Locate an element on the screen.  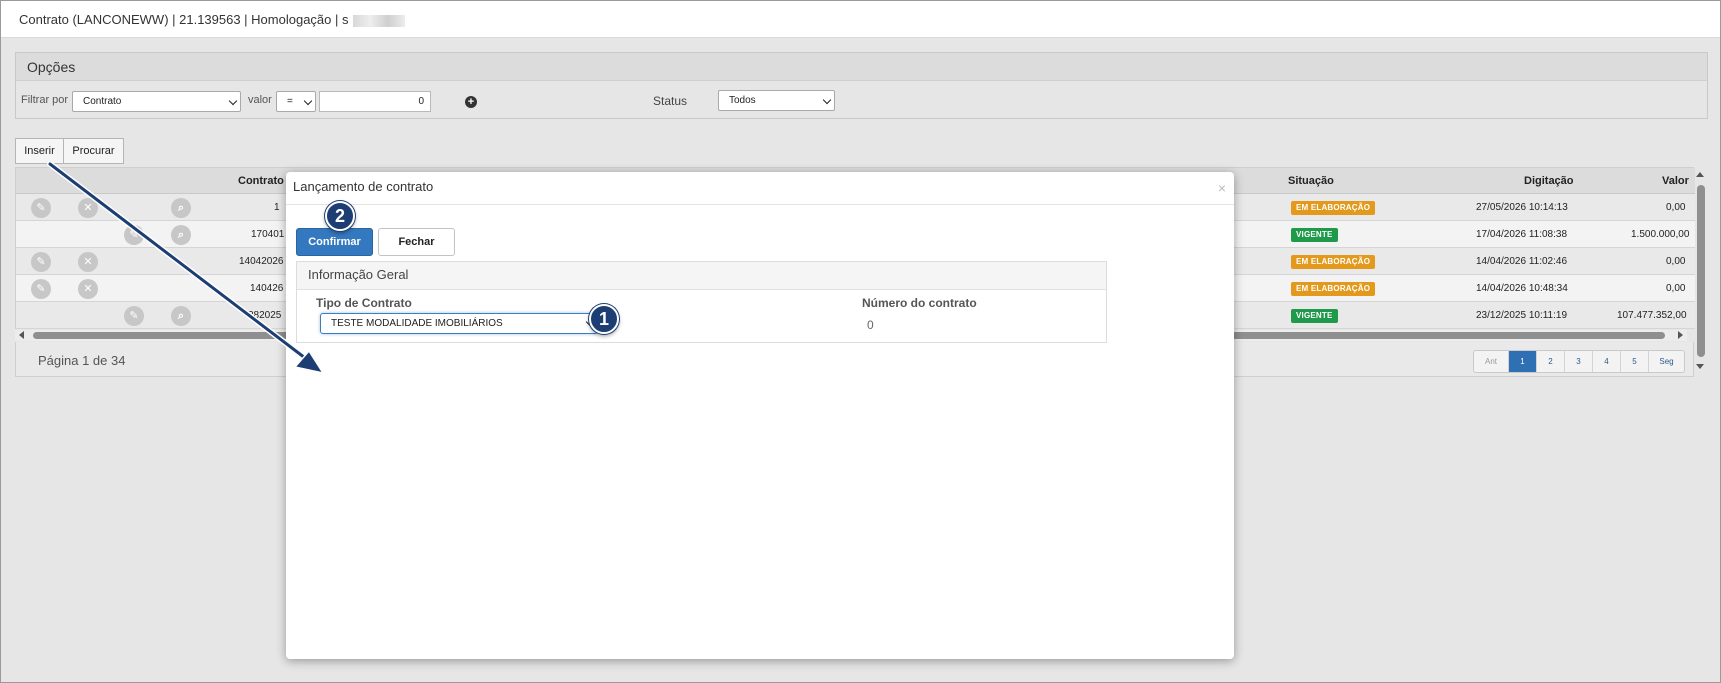
step-marker-2: 2 is located at coordinates (340, 216).